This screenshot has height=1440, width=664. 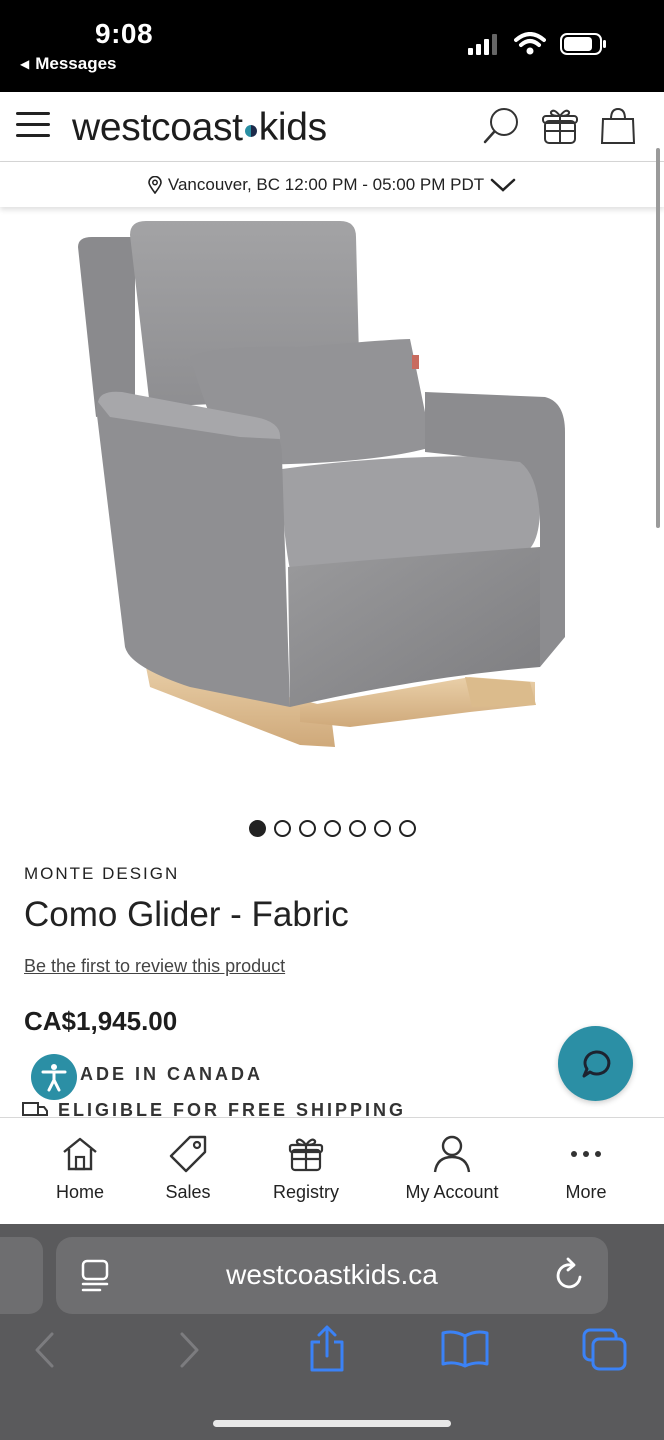 What do you see at coordinates (327, 1349) in the screenshot?
I see `share-icon` at bounding box center [327, 1349].